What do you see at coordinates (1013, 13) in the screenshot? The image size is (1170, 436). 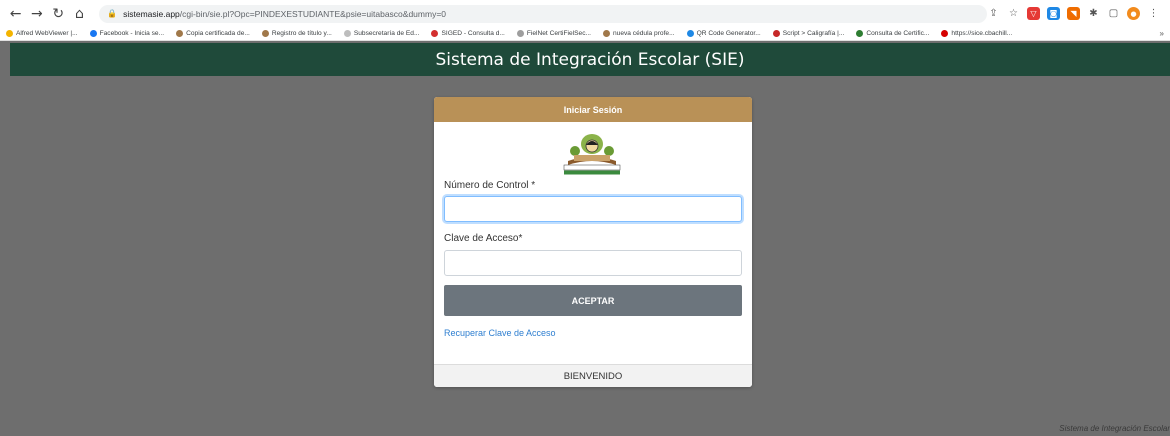 I see `bookmark-star-icon: ☆` at bounding box center [1013, 13].